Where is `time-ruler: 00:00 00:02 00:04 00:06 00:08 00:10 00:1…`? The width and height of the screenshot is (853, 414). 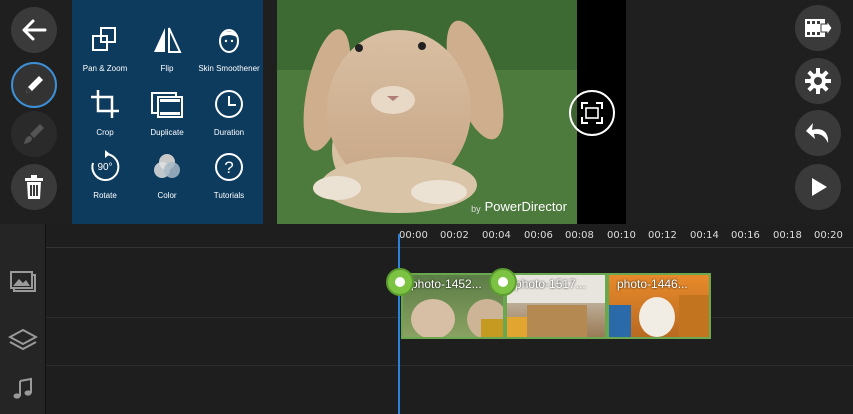 time-ruler: 00:00 00:02 00:04 00:06 00:08 00:10 00:1… is located at coordinates (449, 236).